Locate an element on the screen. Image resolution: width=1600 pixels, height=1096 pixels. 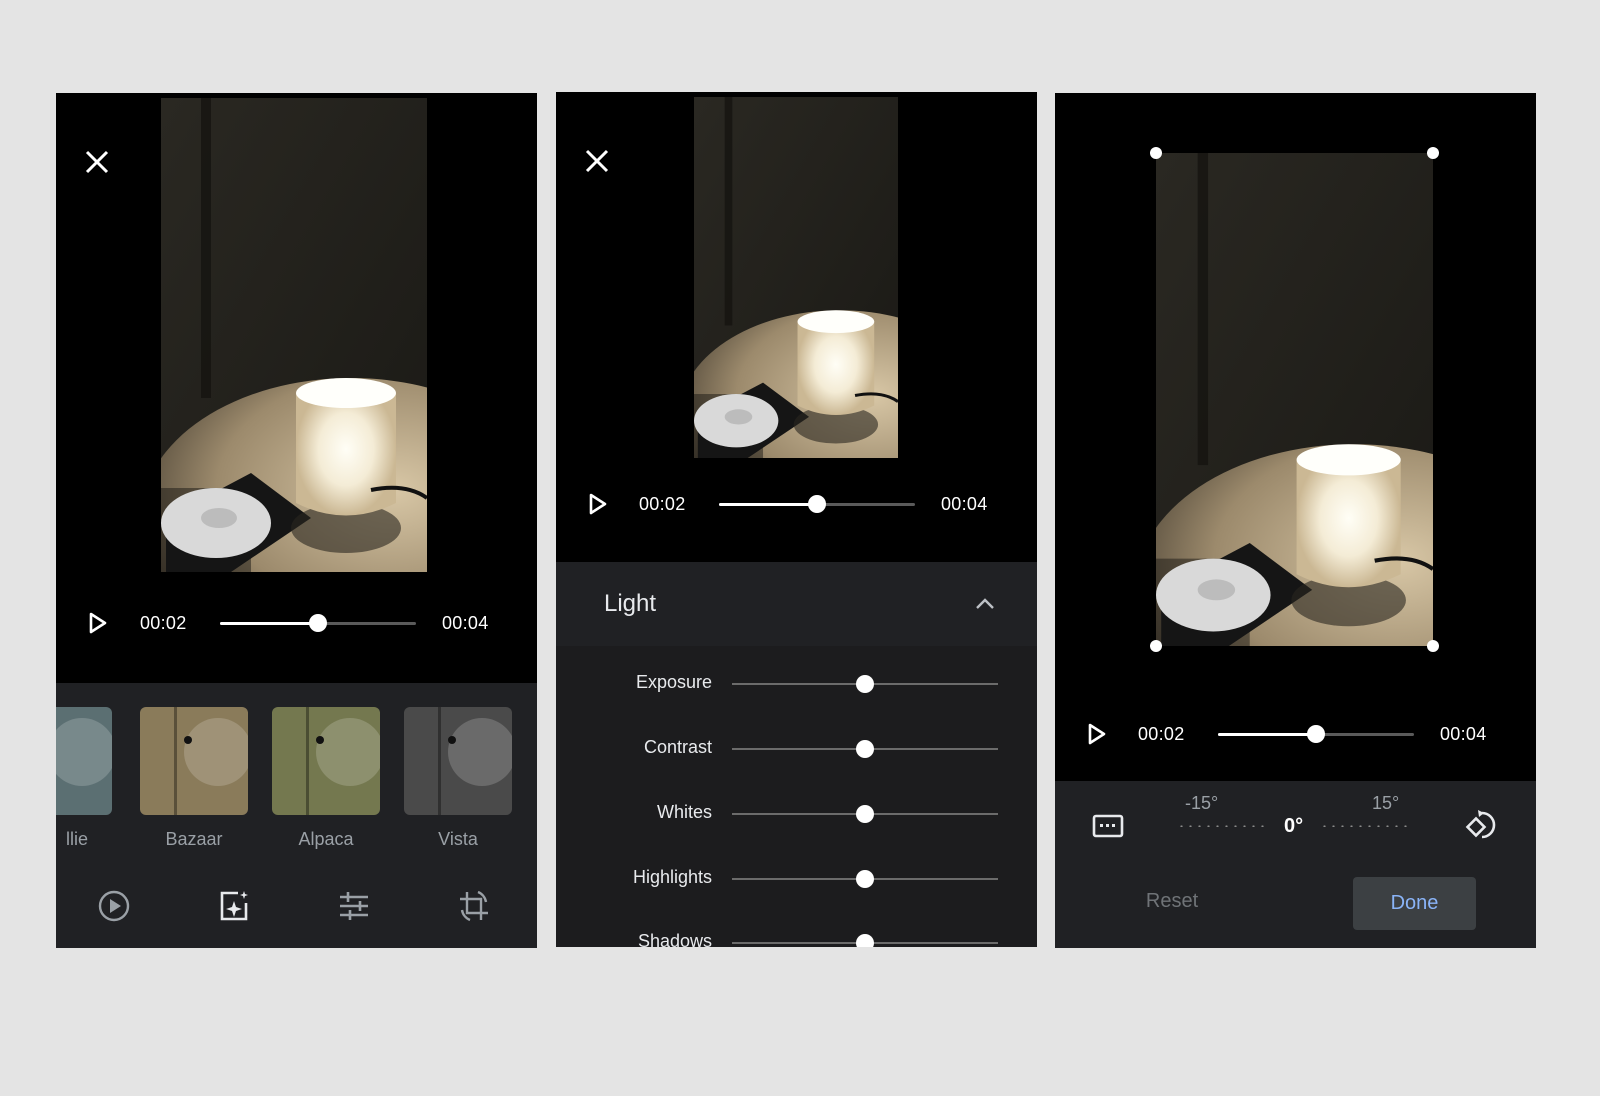
crop-handle-top-right is located at coordinates (1433, 153).